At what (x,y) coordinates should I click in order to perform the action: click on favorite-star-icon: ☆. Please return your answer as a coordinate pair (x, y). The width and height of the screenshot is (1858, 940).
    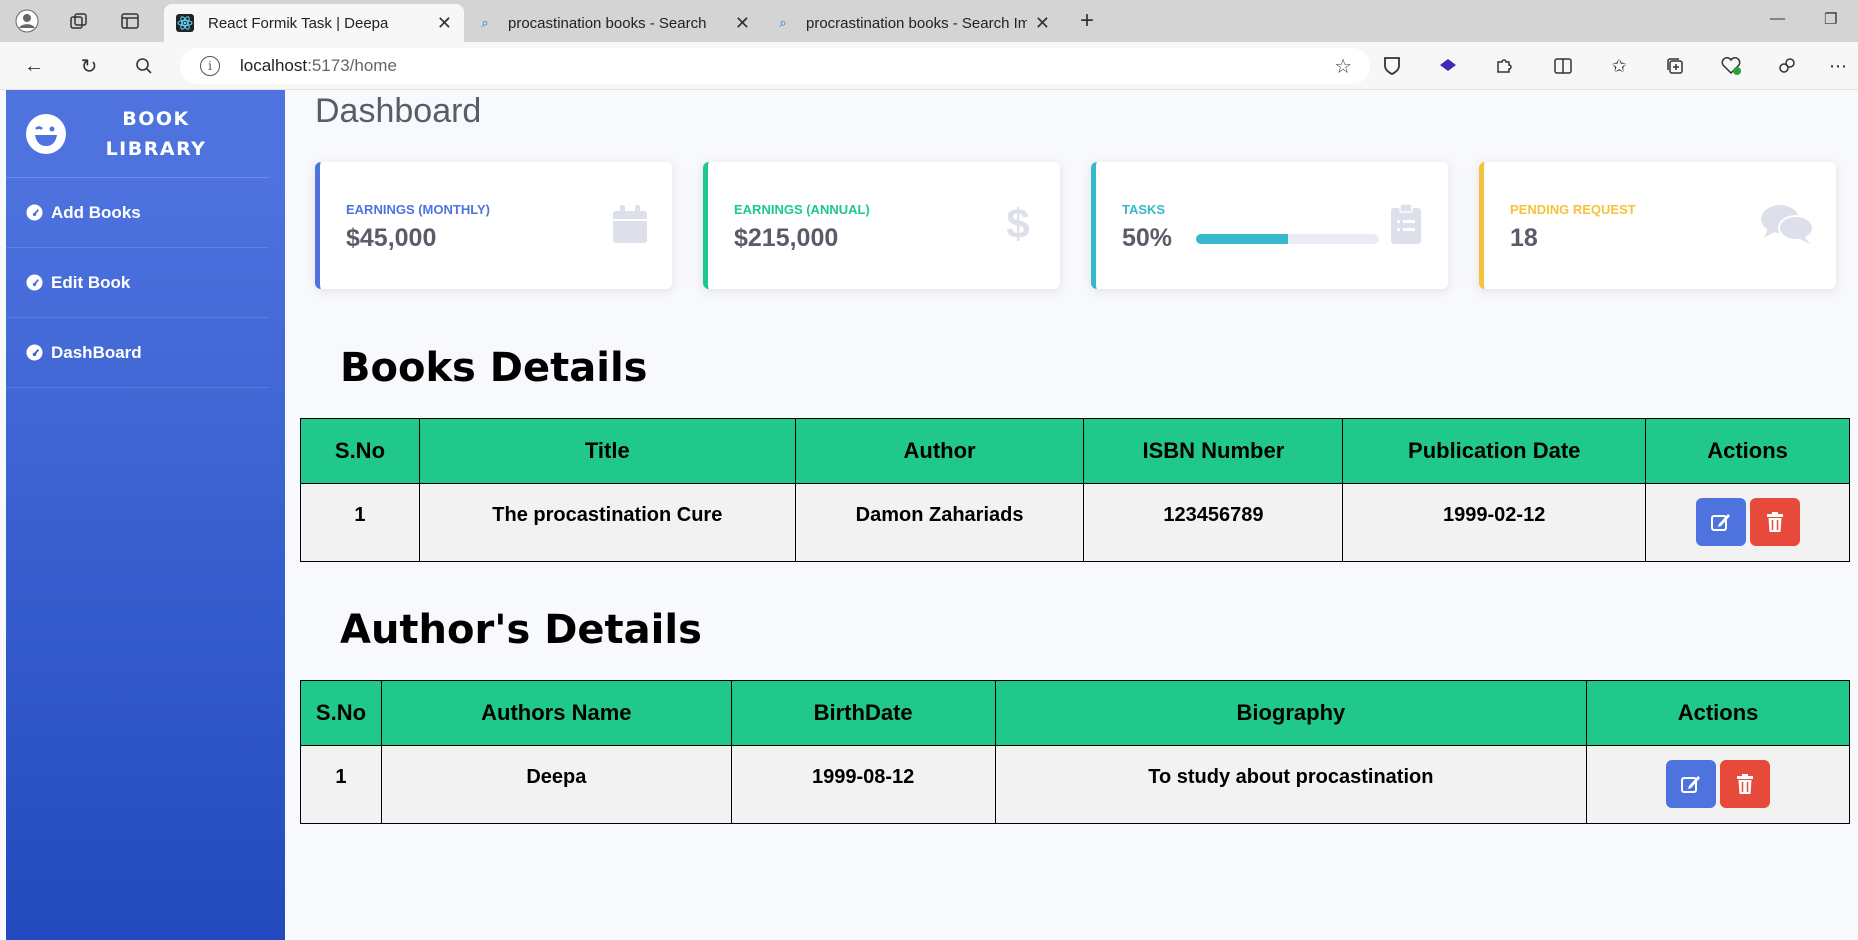
    Looking at the image, I should click on (1343, 66).